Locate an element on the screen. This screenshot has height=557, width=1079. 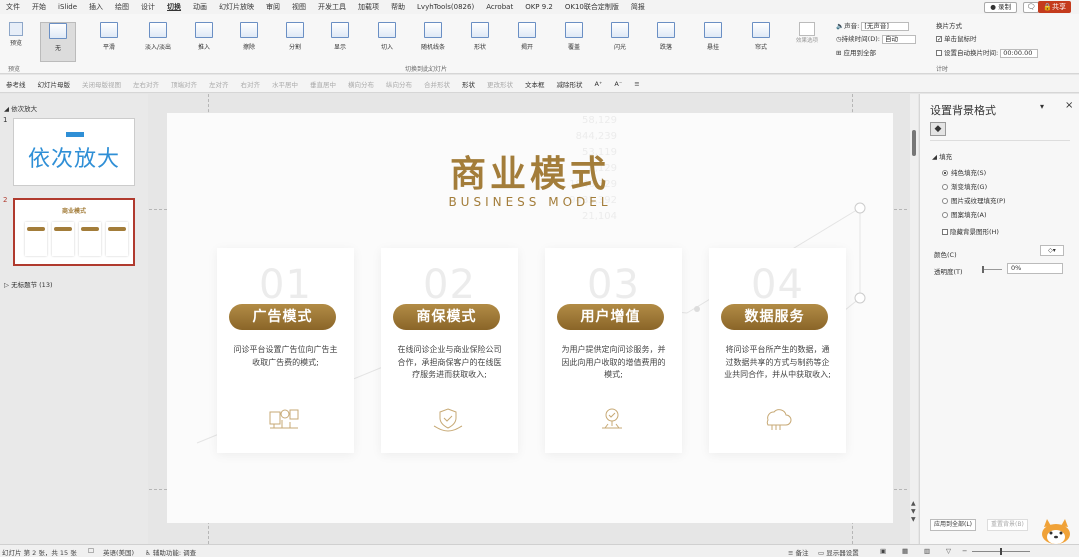
zoom-slider-thumb is located at coordinates (1001, 551).